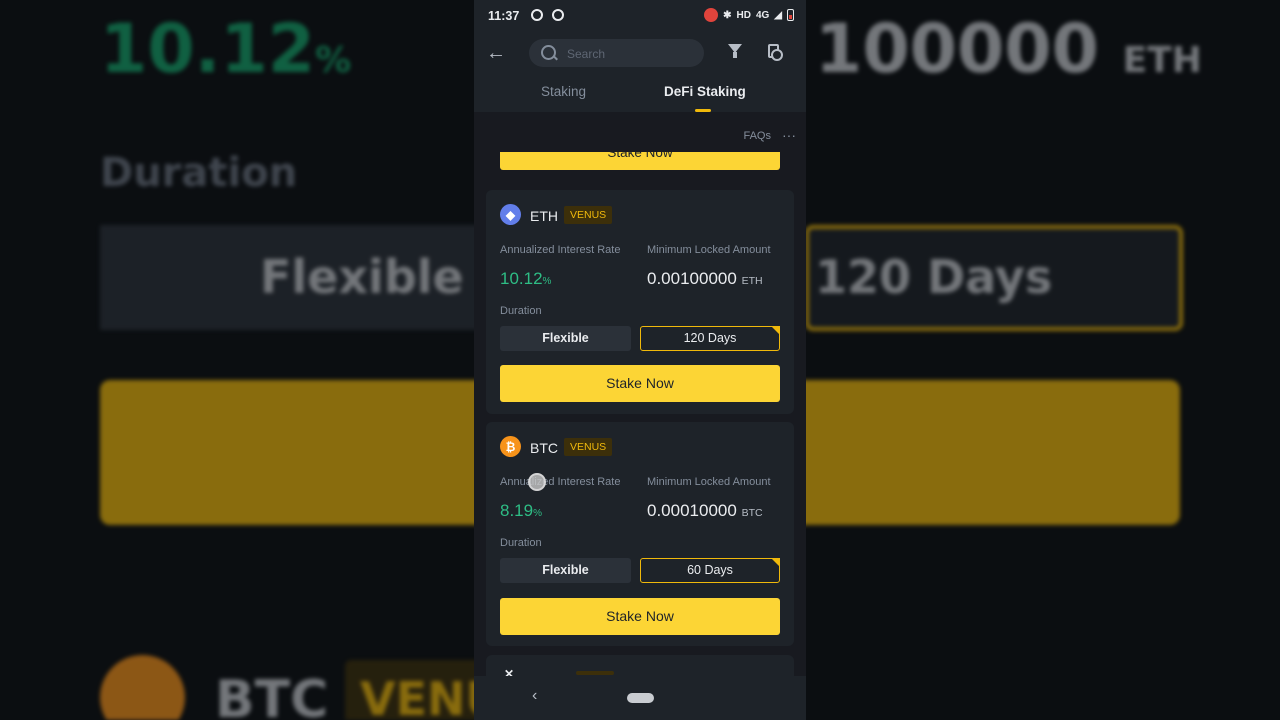 The height and width of the screenshot is (720, 1280). Describe the element at coordinates (743, 15) in the screenshot. I see `network-label: HD` at that location.